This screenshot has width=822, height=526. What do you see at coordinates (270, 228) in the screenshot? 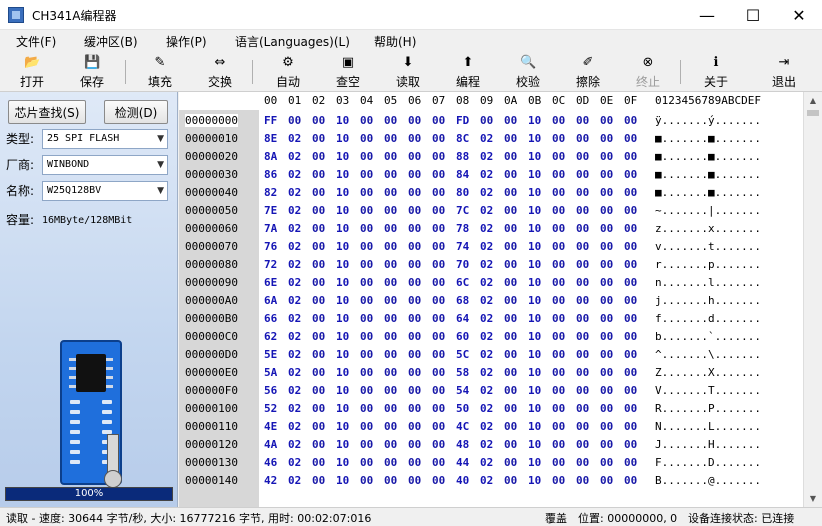
I see `hex-byte: 7A` at bounding box center [270, 228].